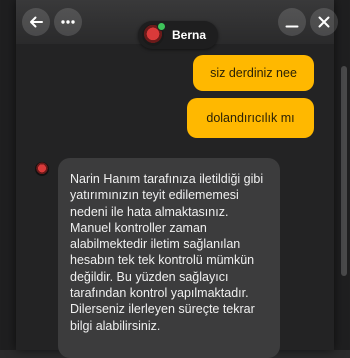  I want to click on outgoing-message: siz derdiniz nee, so click(253, 73).